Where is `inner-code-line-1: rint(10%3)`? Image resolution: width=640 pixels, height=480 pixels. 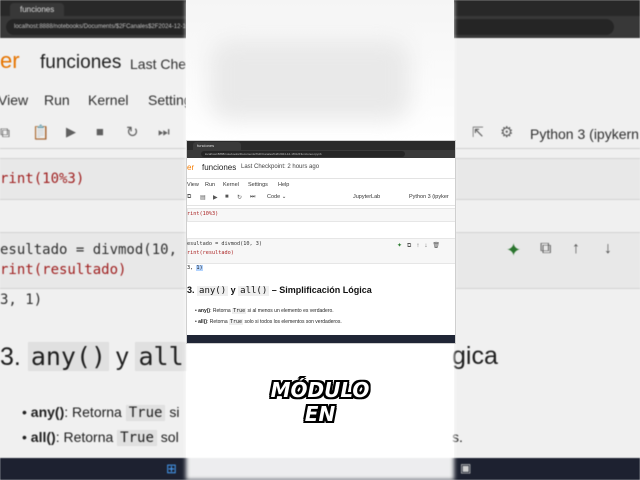
inner-code-line-1: rint(10%3) is located at coordinates (203, 214).